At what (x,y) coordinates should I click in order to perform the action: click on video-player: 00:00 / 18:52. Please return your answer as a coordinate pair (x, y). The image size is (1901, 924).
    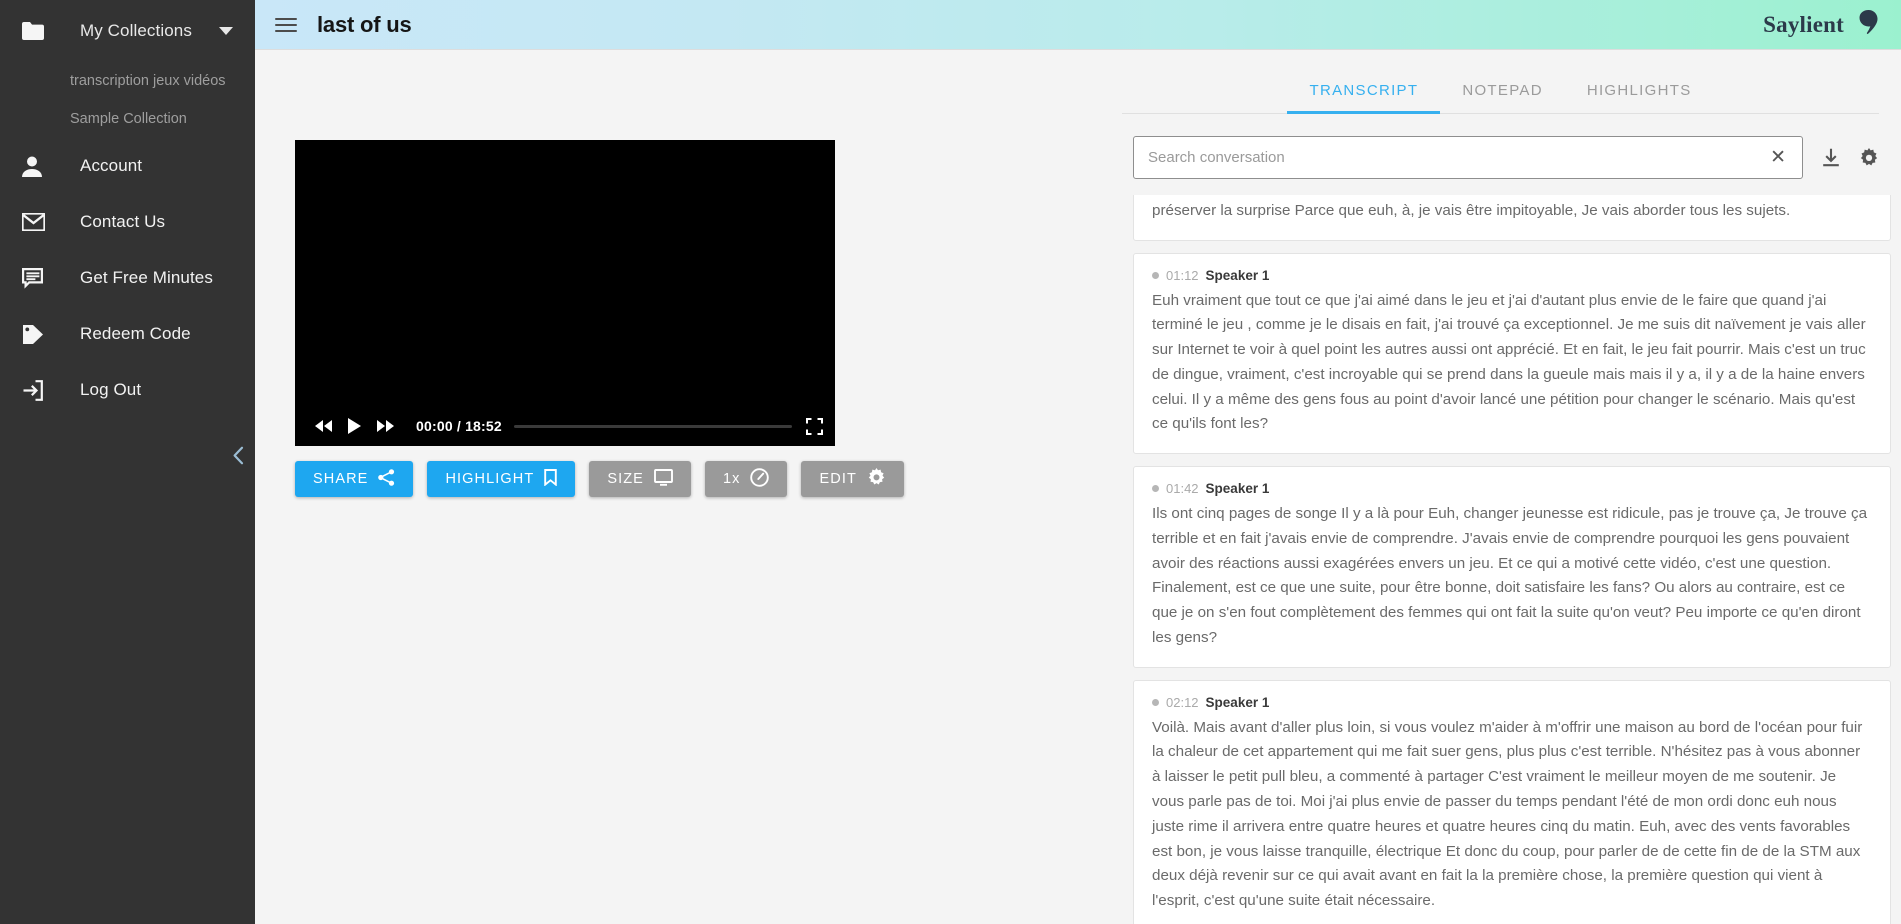
    Looking at the image, I should click on (565, 293).